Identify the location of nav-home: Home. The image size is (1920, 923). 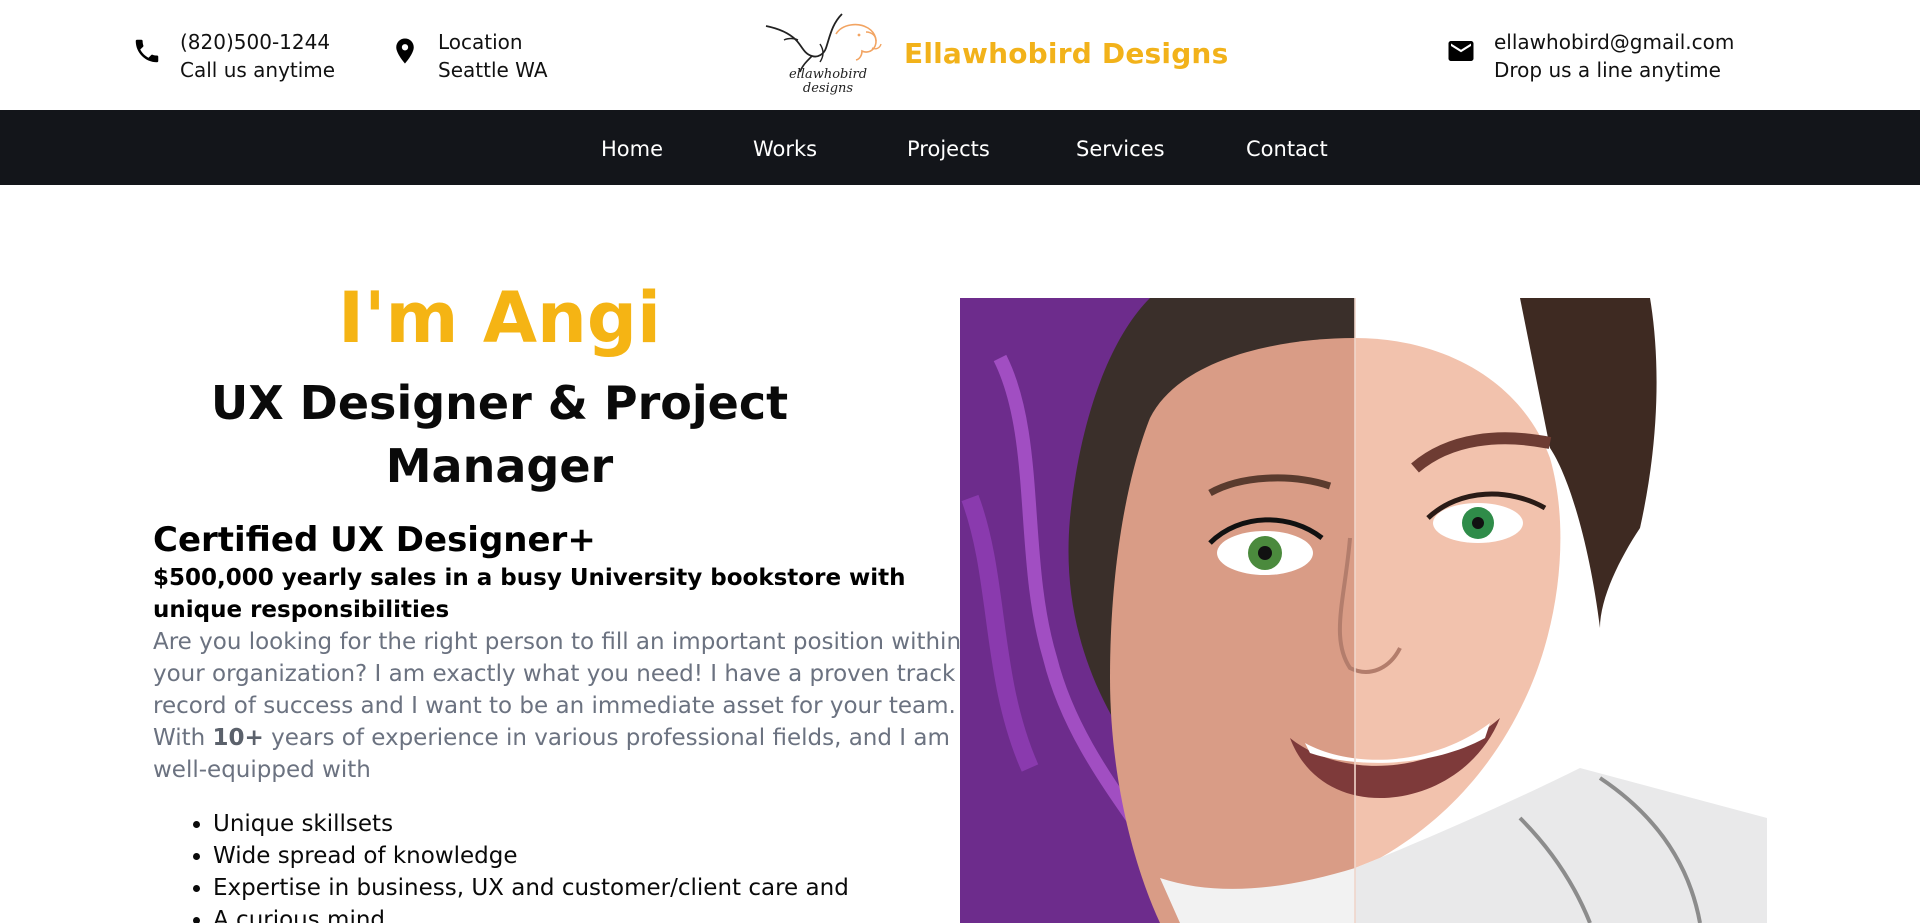
(632, 147).